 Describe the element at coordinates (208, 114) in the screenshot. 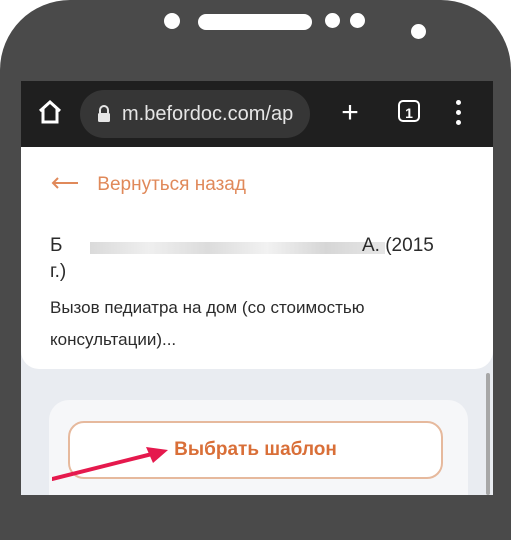

I see `url-text: m.befordoc.com/ap` at that location.